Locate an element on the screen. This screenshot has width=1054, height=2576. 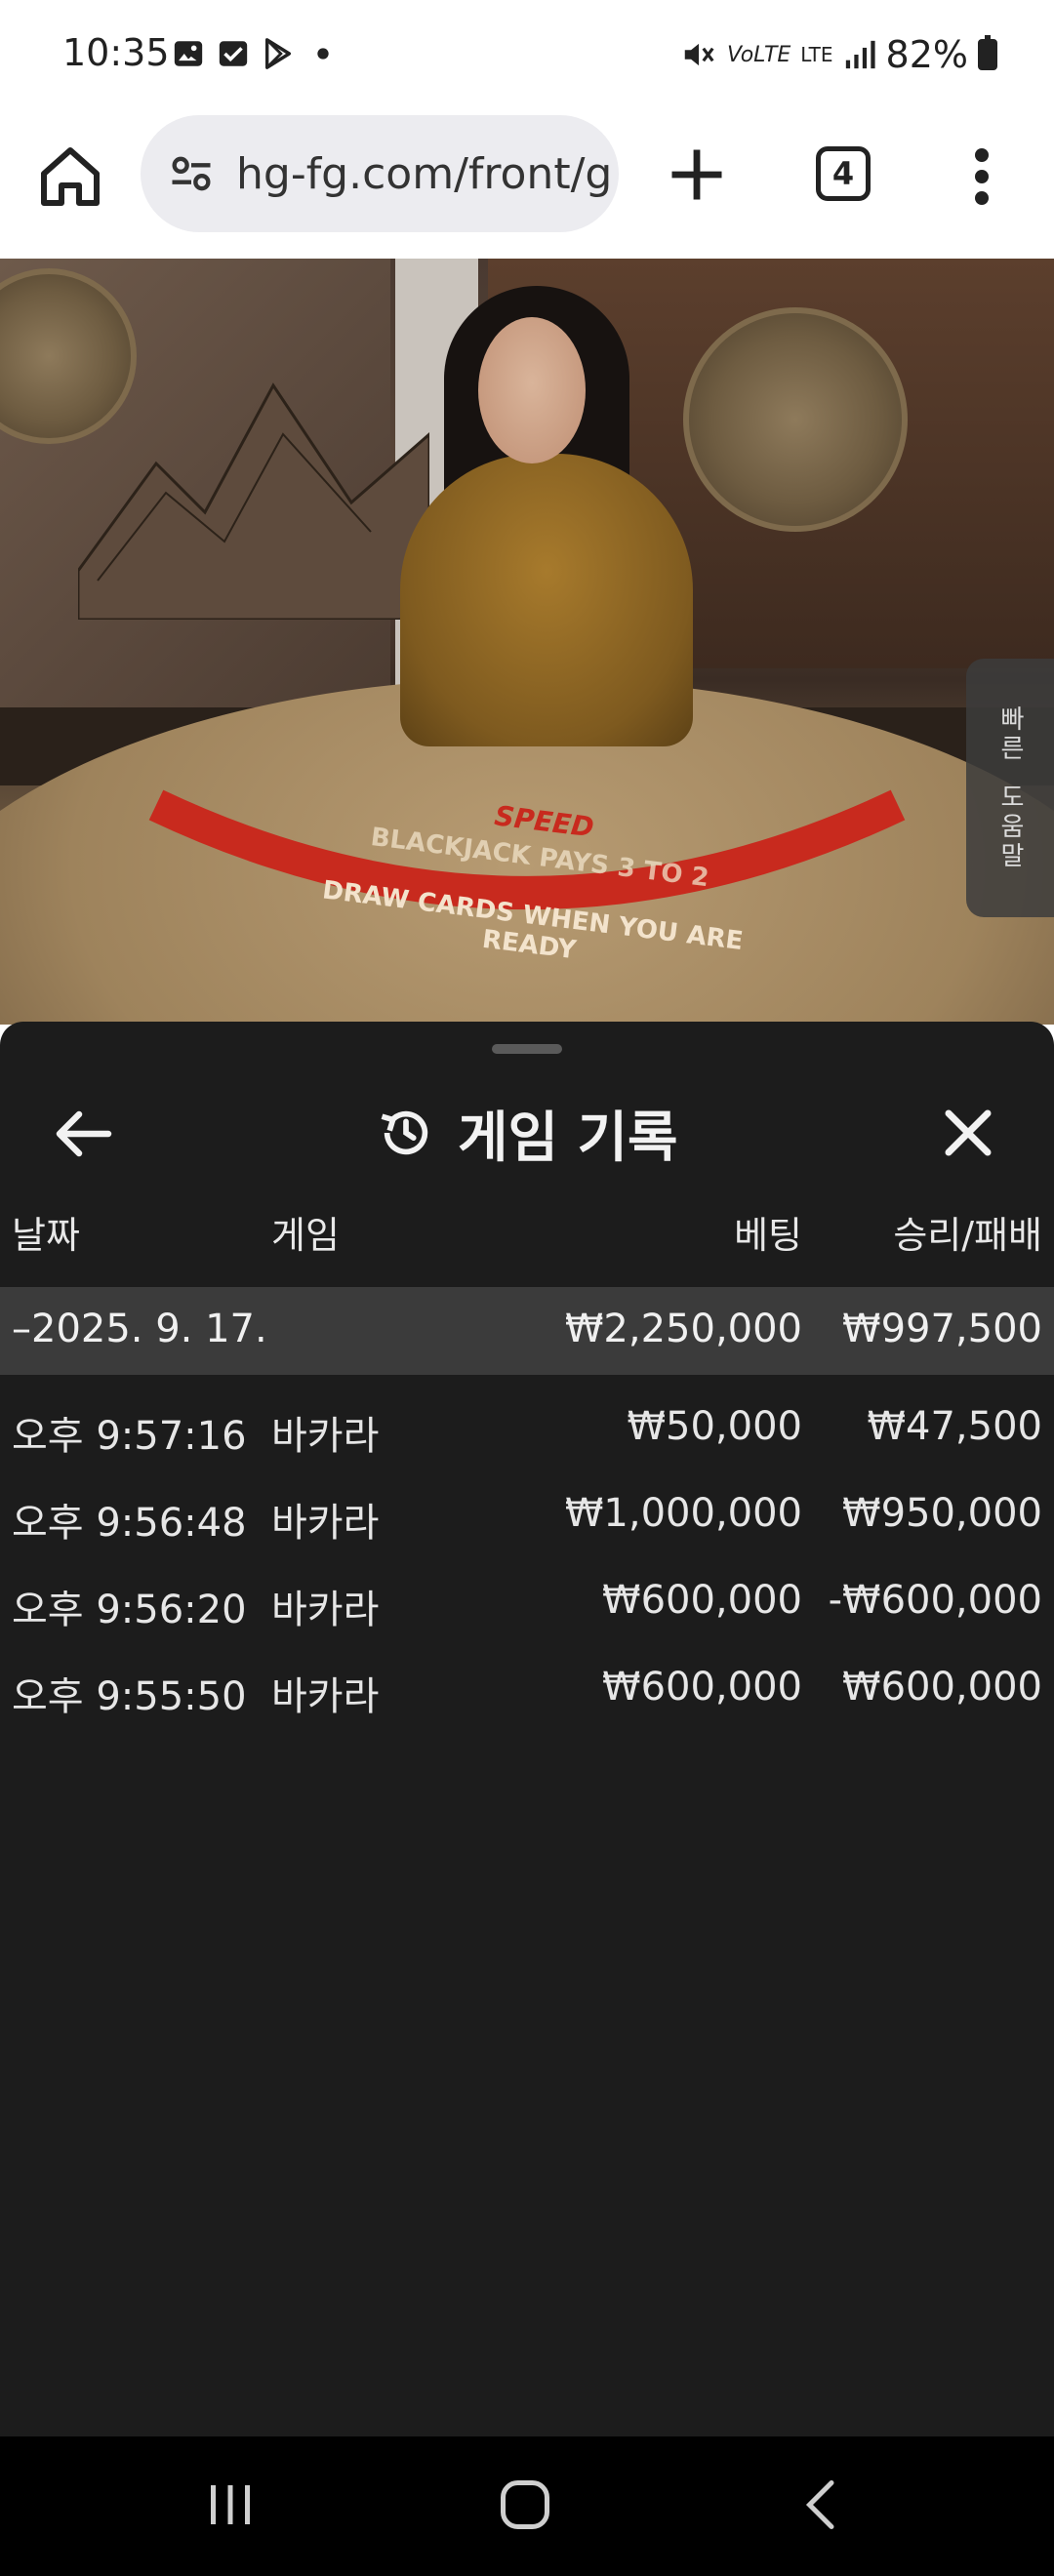
sheet-header: 게임 기록 is located at coordinates (527, 1133).